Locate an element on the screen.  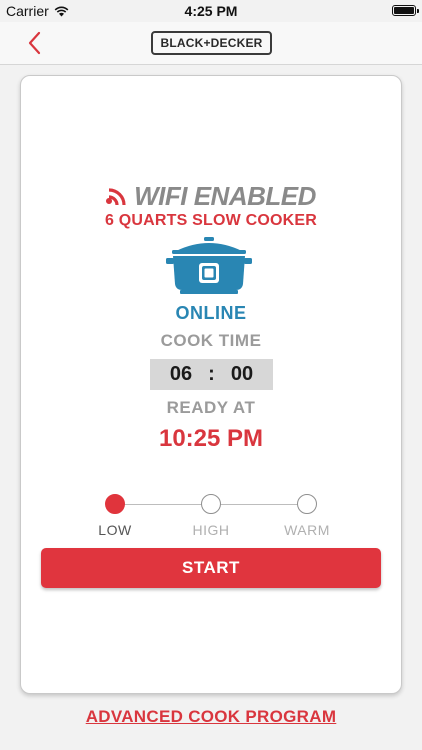
brand-logo: BLACK+DECKER is located at coordinates (211, 43).